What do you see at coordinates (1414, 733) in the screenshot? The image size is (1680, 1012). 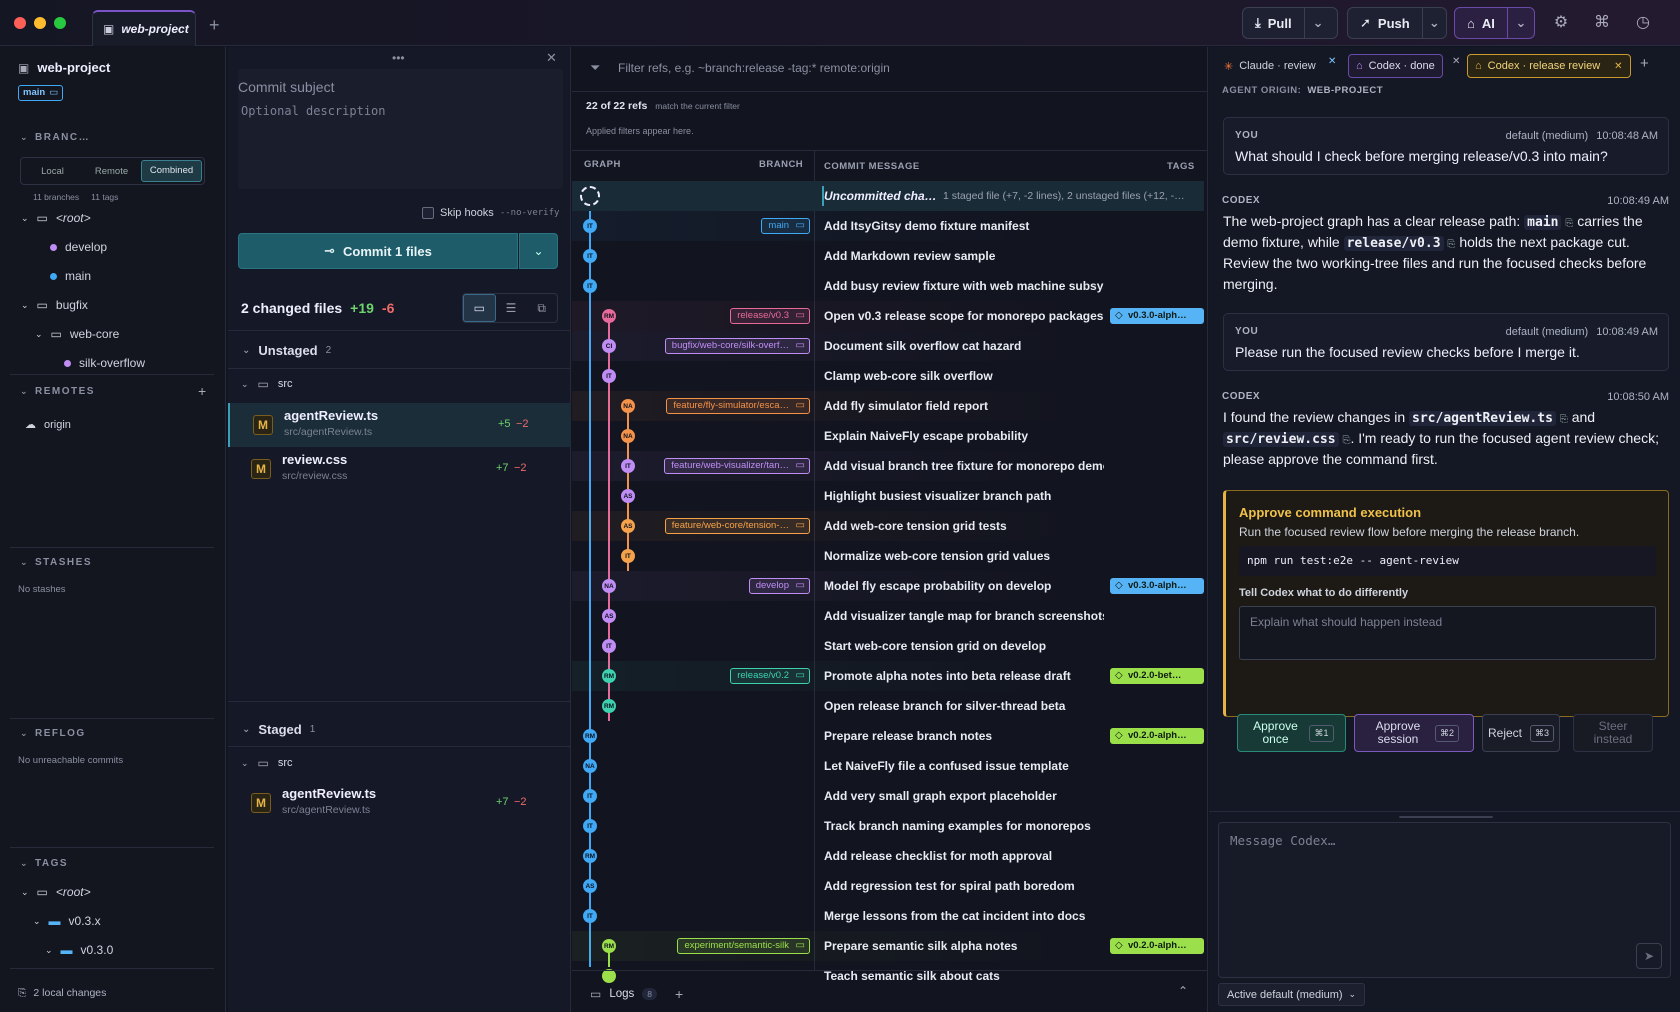 I see `approve-session-button: Approve session ⌘2` at bounding box center [1414, 733].